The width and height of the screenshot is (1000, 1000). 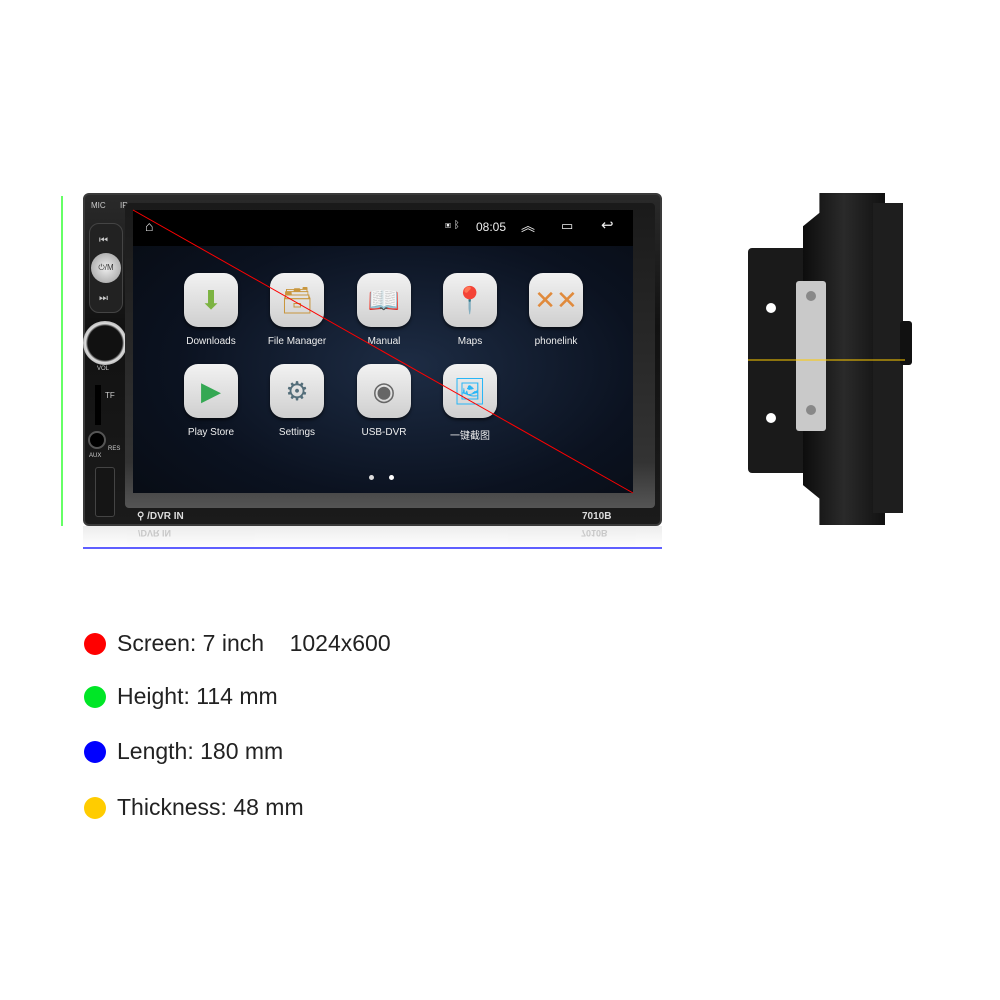 I want to click on legend-text: Thickness: 48 mm, so click(x=210, y=807).